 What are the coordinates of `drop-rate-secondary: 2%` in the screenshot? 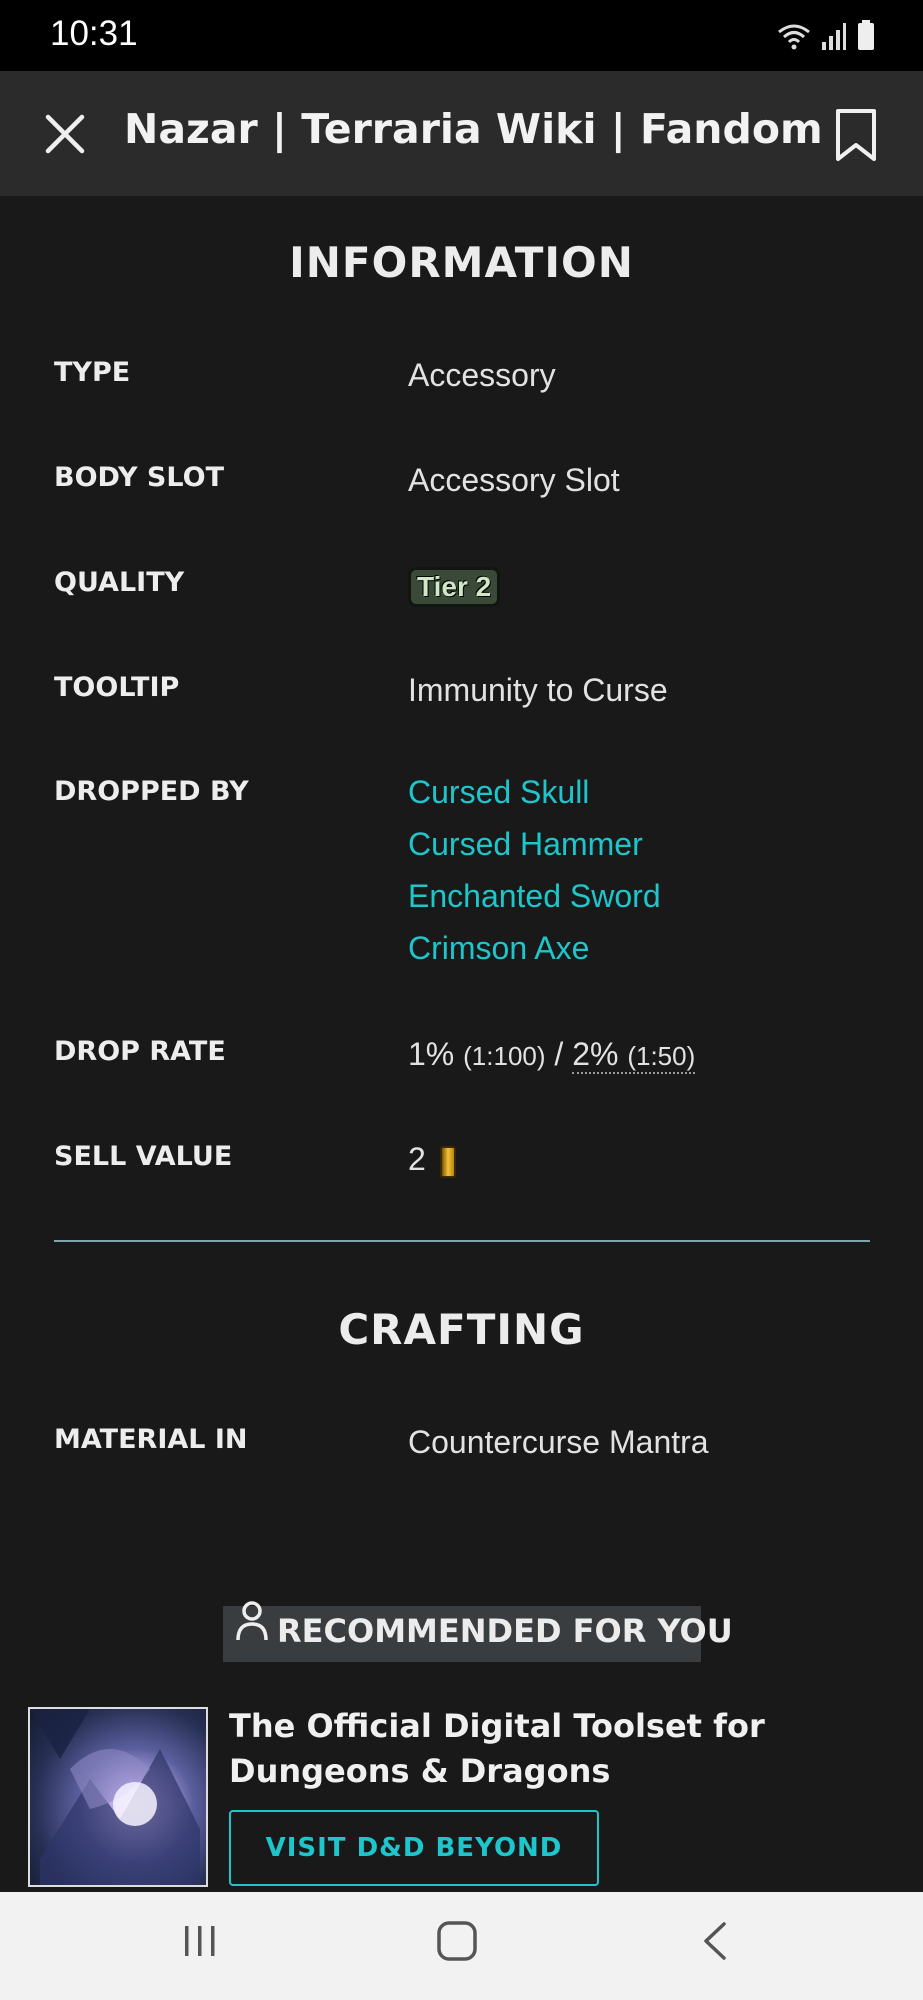 It's located at (595, 1054).